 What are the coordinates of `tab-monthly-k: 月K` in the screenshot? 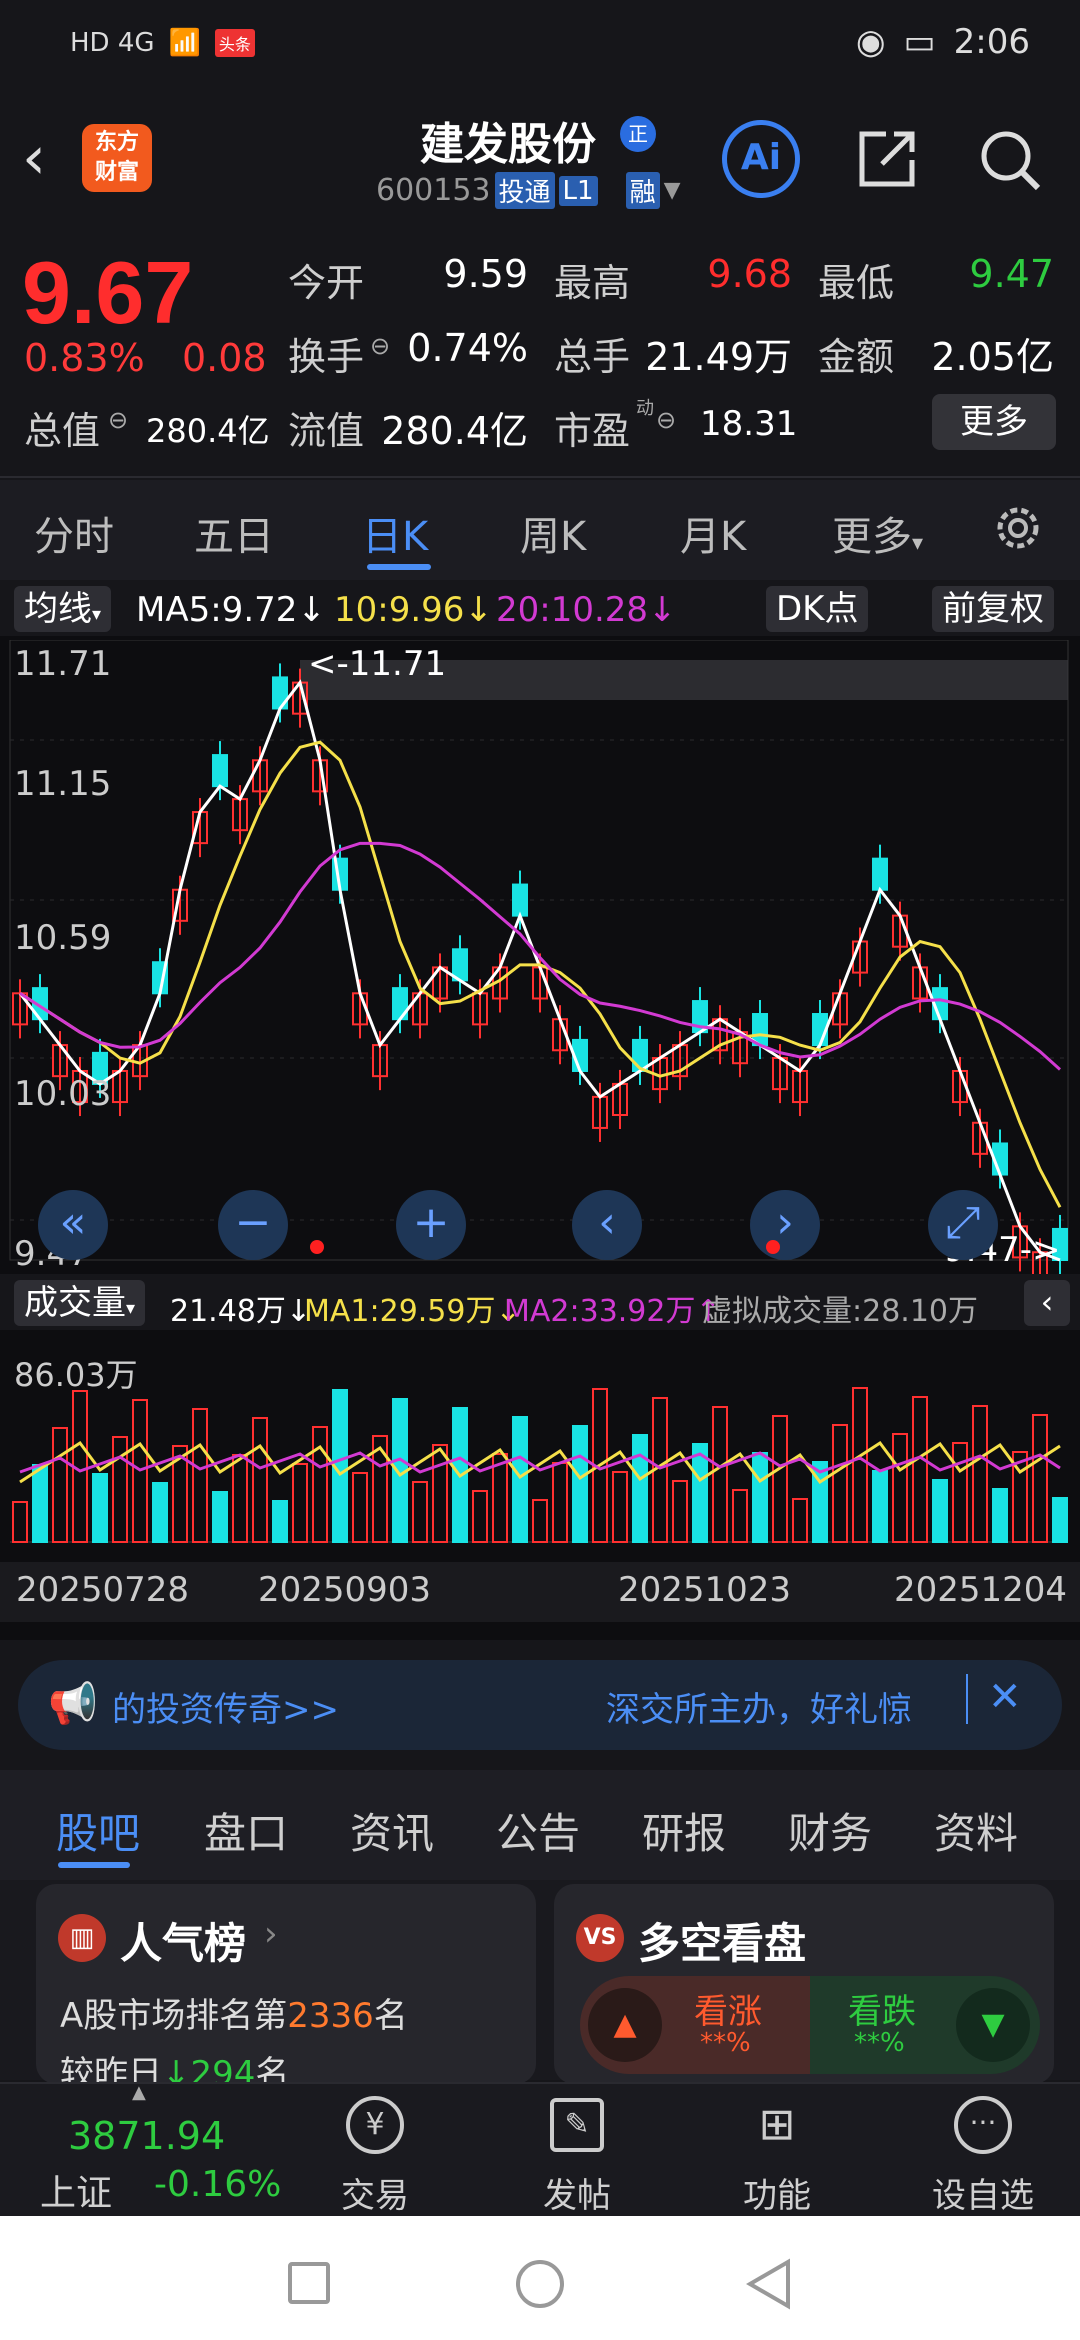 It's located at (713, 533).